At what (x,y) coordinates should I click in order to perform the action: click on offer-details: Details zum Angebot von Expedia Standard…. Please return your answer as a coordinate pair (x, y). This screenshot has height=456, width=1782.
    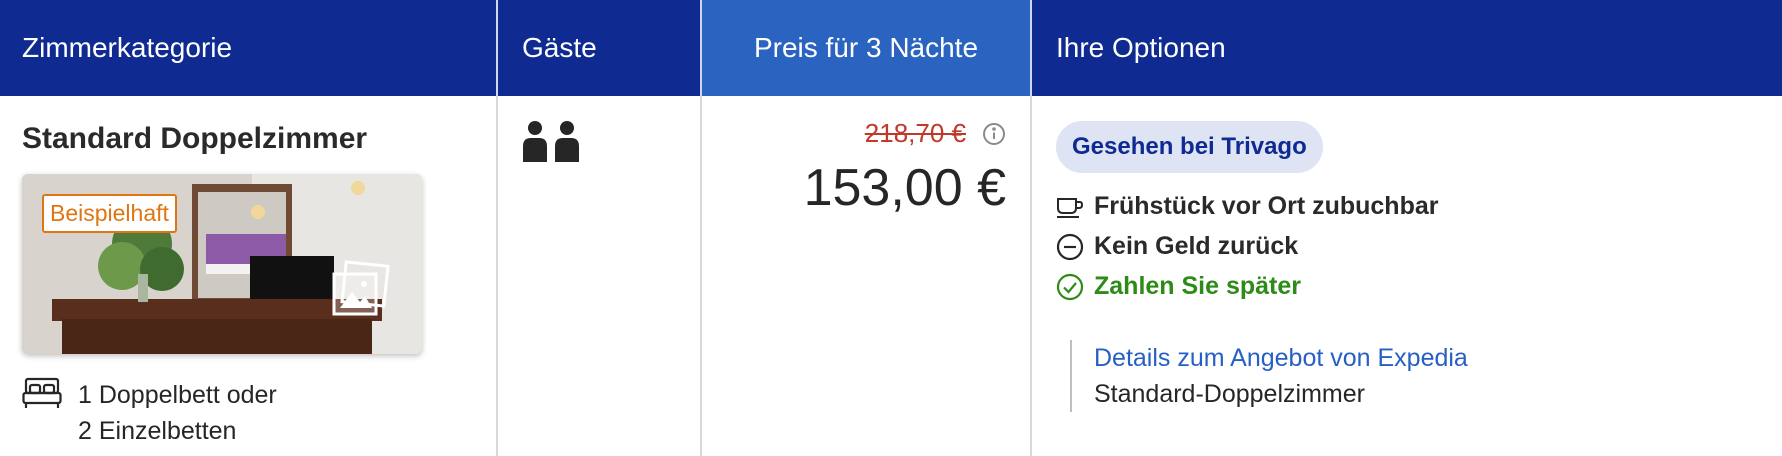
    Looking at the image, I should click on (1269, 376).